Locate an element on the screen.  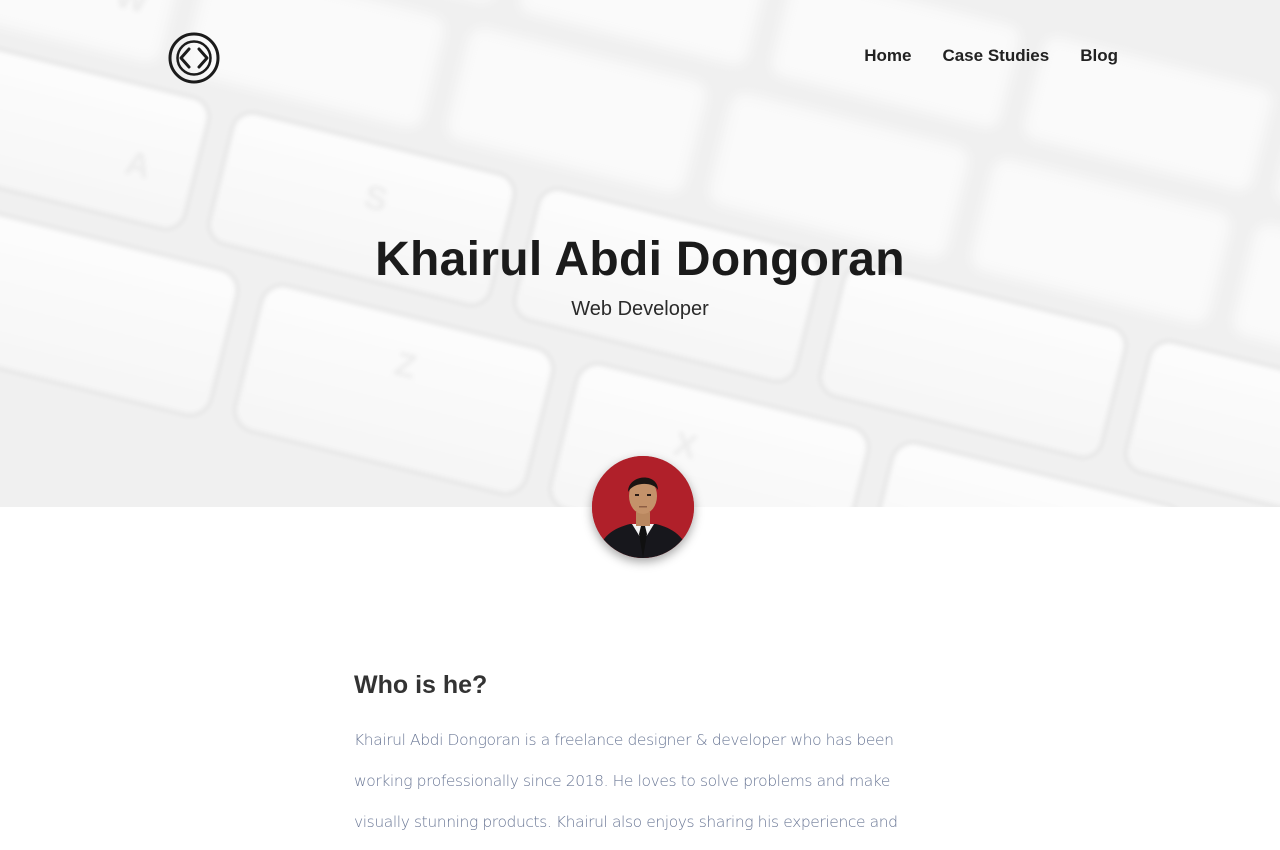
nav-home: Home is located at coordinates (887, 56).